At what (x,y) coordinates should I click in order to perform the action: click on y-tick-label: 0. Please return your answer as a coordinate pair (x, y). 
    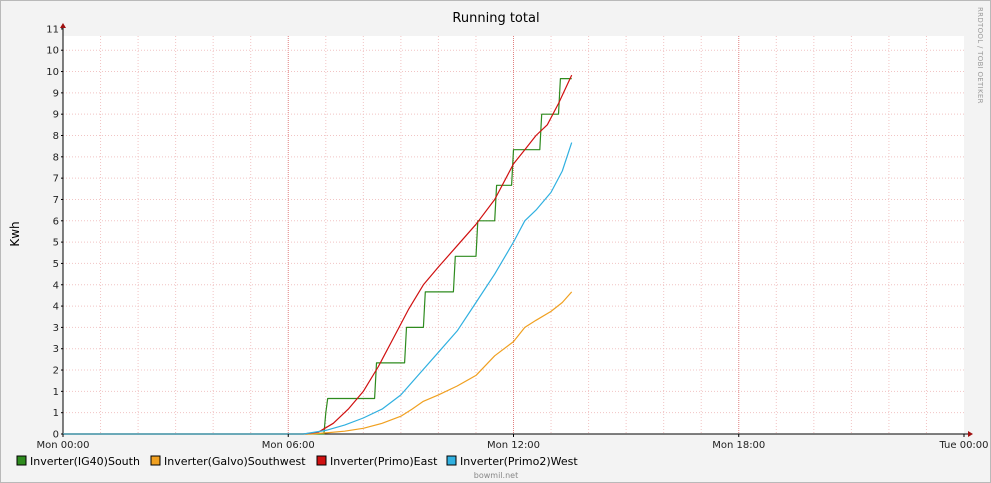
    Looking at the image, I should click on (56, 435).